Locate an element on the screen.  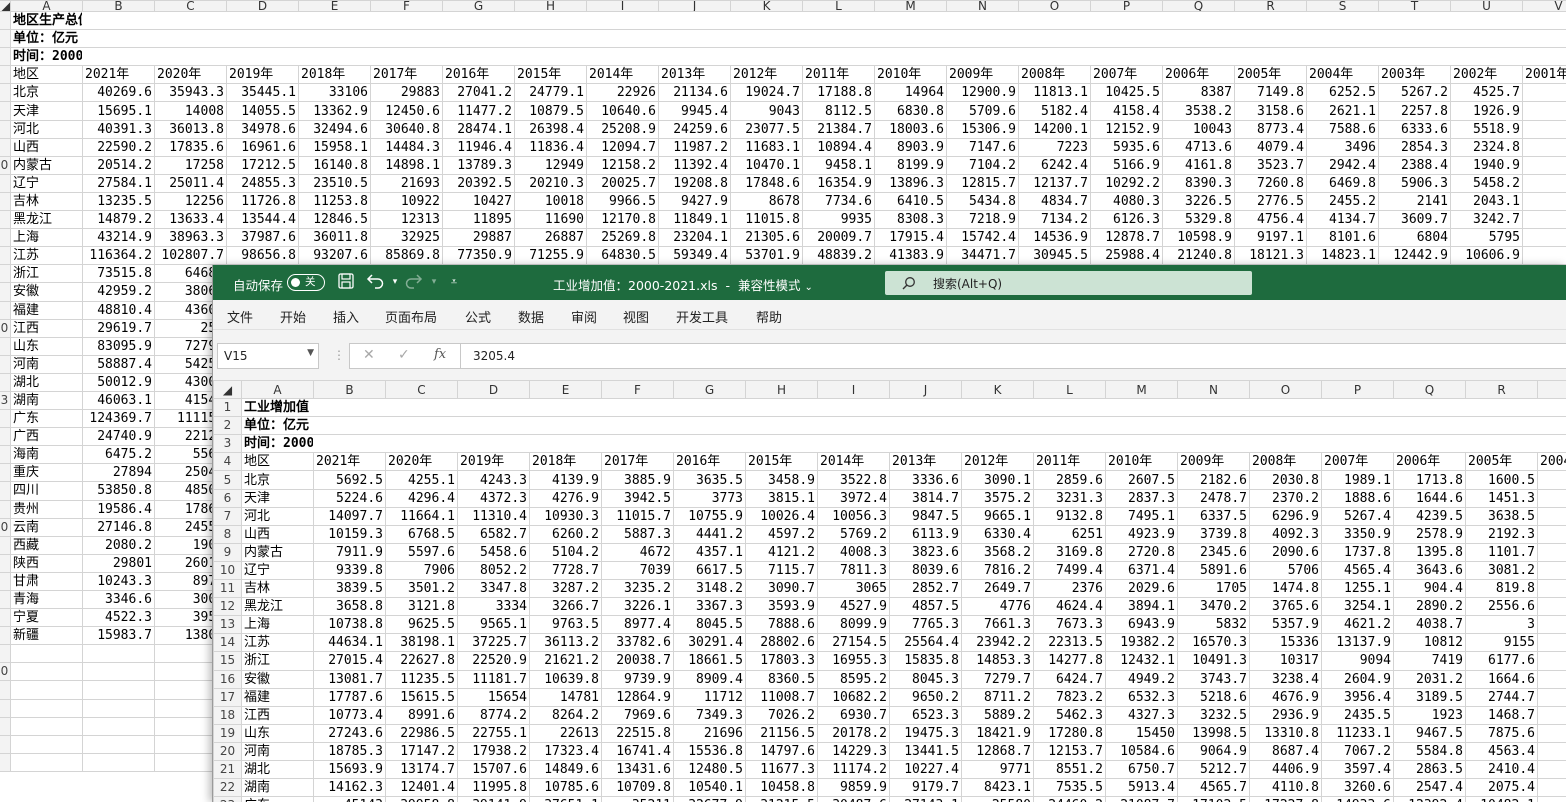
cell: 30291.4 is located at coordinates (709, 643).